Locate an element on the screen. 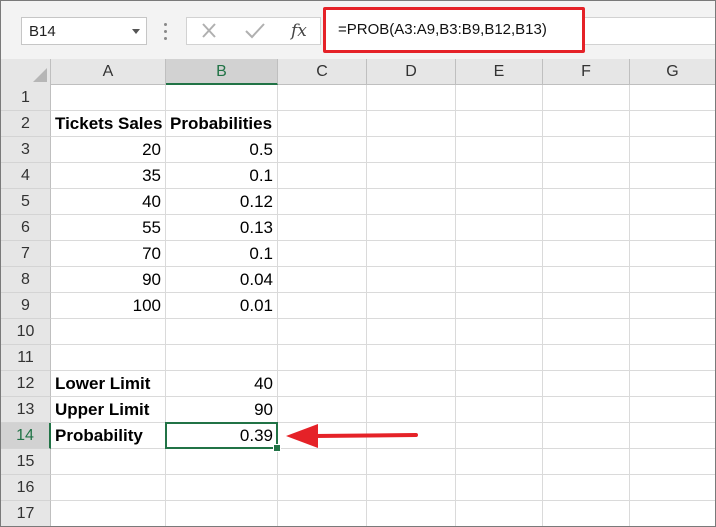  red-arrow-icon is located at coordinates (352, 436).